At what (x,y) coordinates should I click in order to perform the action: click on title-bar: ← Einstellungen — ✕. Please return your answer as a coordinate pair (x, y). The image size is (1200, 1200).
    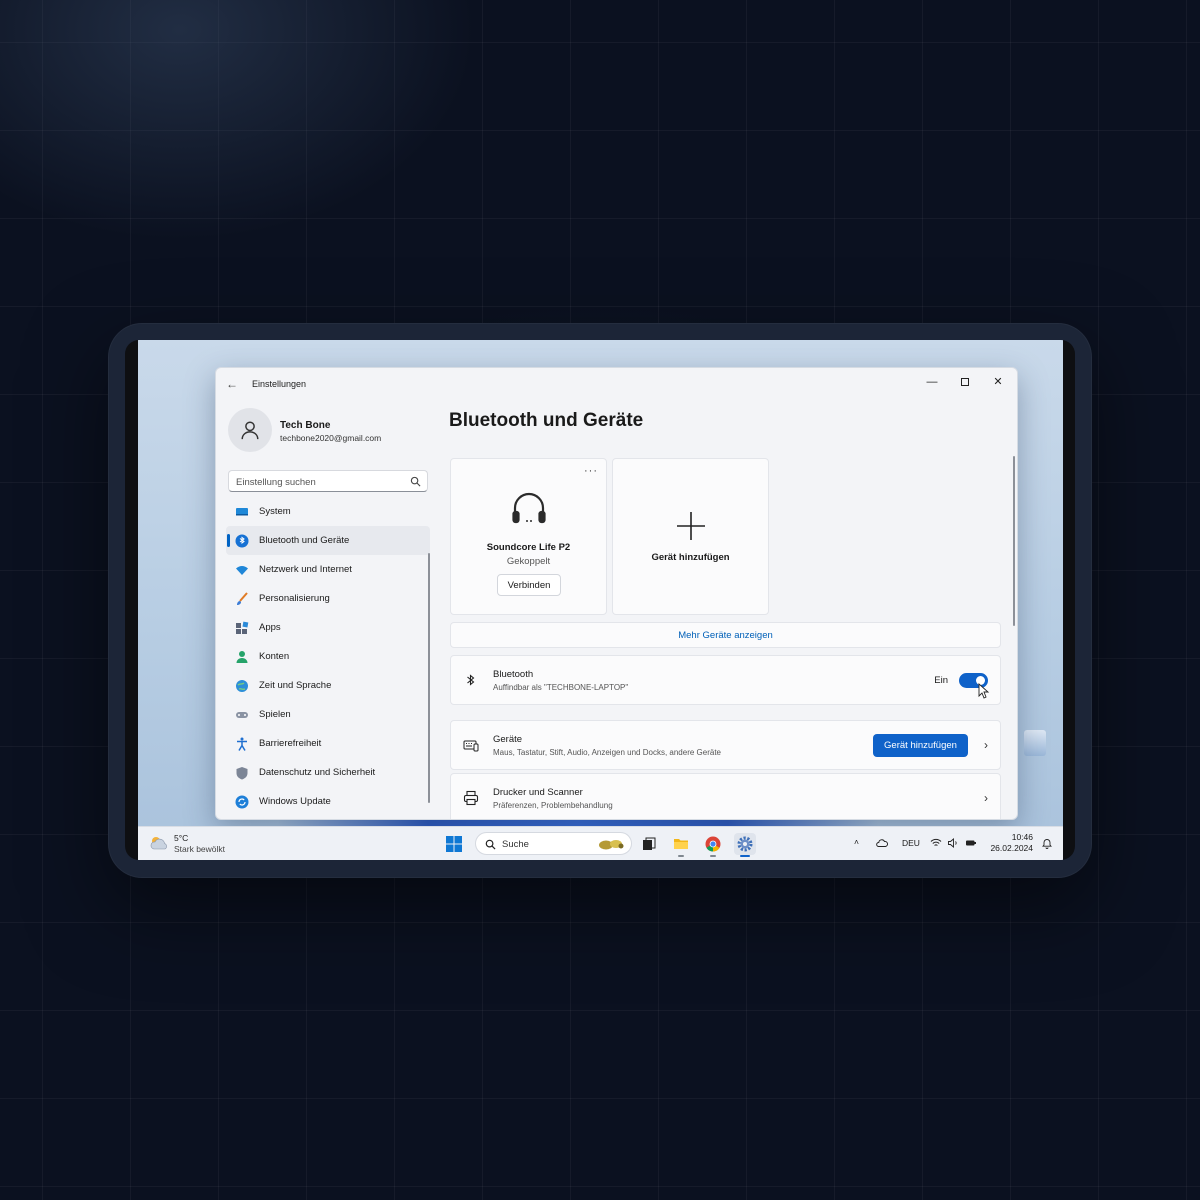
    Looking at the image, I should click on (616, 384).